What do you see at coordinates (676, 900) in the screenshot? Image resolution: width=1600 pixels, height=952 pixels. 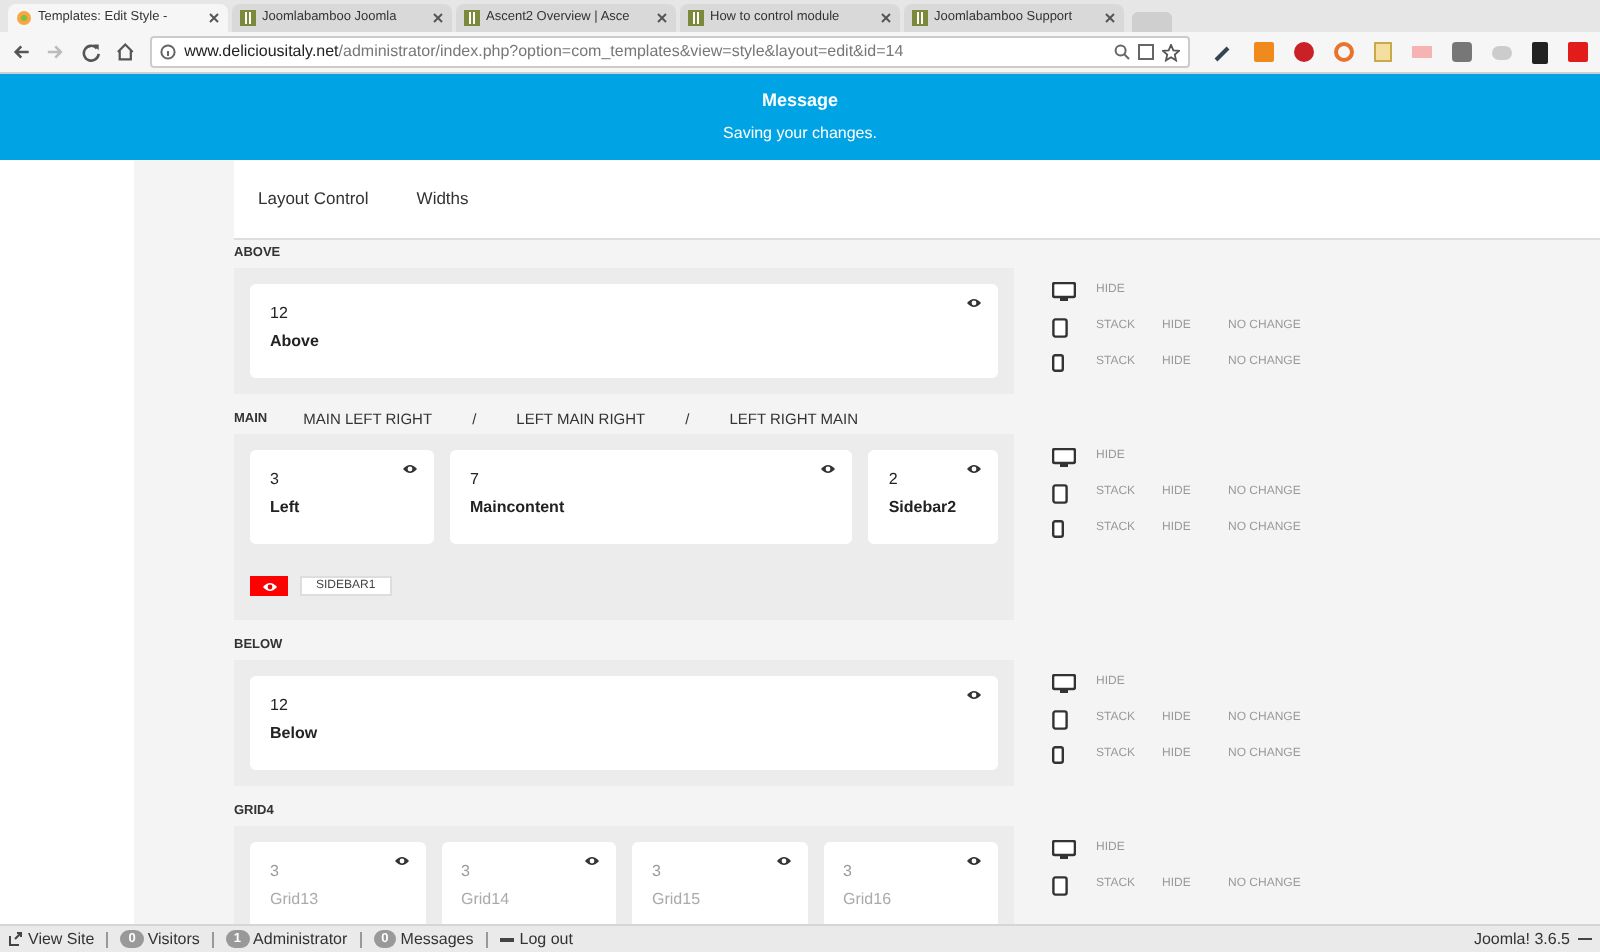 I see `position-name: Grid15` at bounding box center [676, 900].